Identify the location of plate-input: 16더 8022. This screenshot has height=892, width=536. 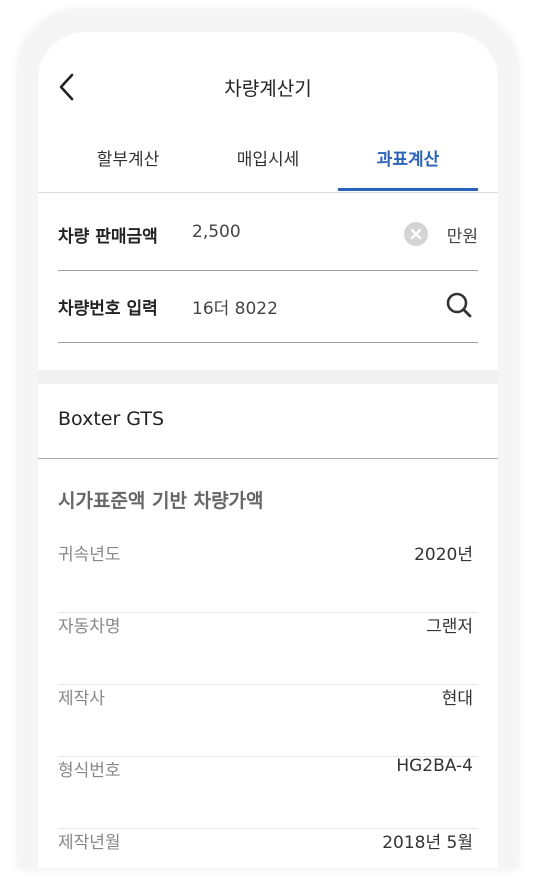
(235, 306).